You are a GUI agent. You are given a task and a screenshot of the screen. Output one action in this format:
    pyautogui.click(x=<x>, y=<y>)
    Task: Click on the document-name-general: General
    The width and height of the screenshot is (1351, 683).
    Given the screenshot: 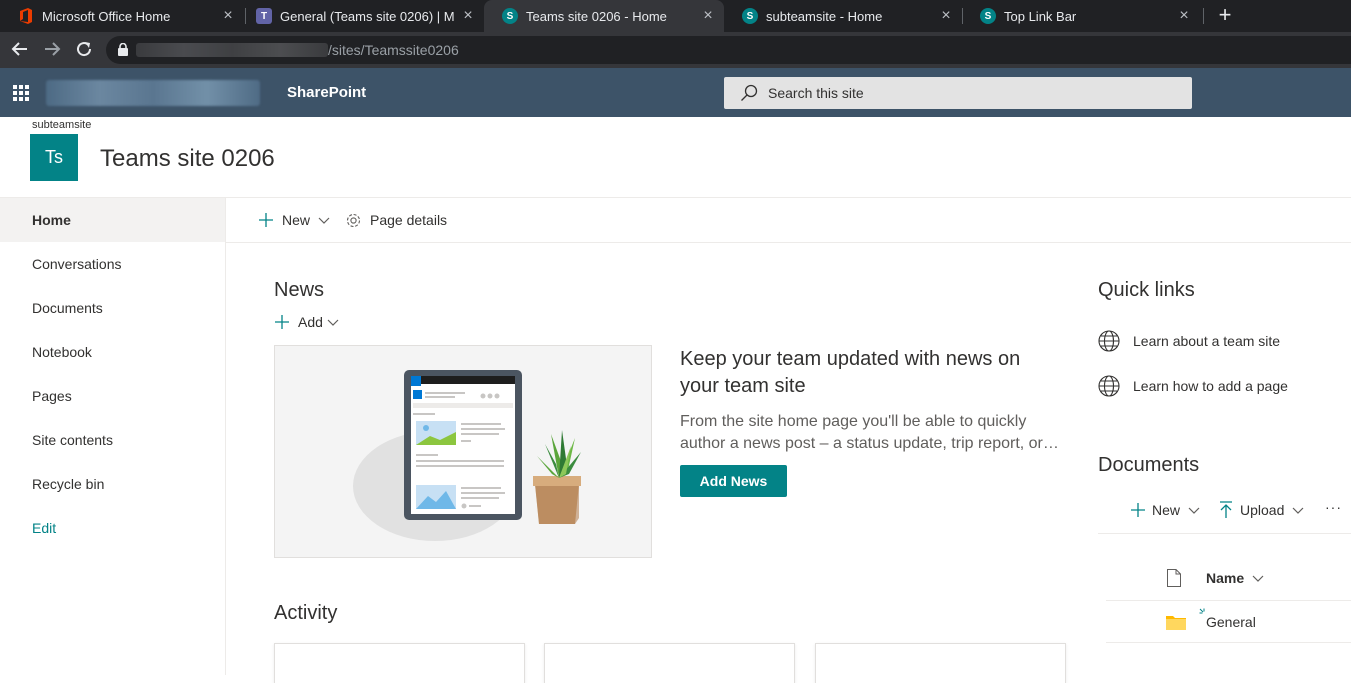 What is the action you would take?
    pyautogui.click(x=1231, y=622)
    